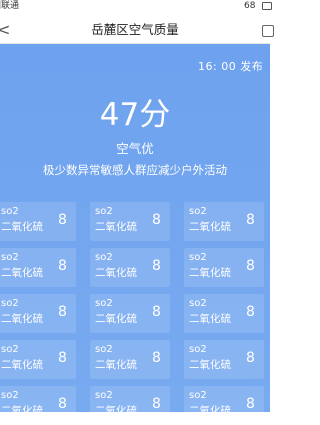 This screenshot has width=320, height=425. What do you see at coordinates (267, 6) in the screenshot?
I see `battery-icon` at bounding box center [267, 6].